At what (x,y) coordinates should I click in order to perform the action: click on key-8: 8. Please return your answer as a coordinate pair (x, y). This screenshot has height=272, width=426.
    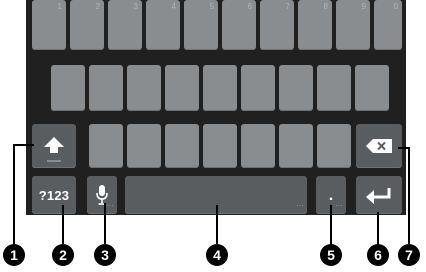
    Looking at the image, I should click on (315, 25).